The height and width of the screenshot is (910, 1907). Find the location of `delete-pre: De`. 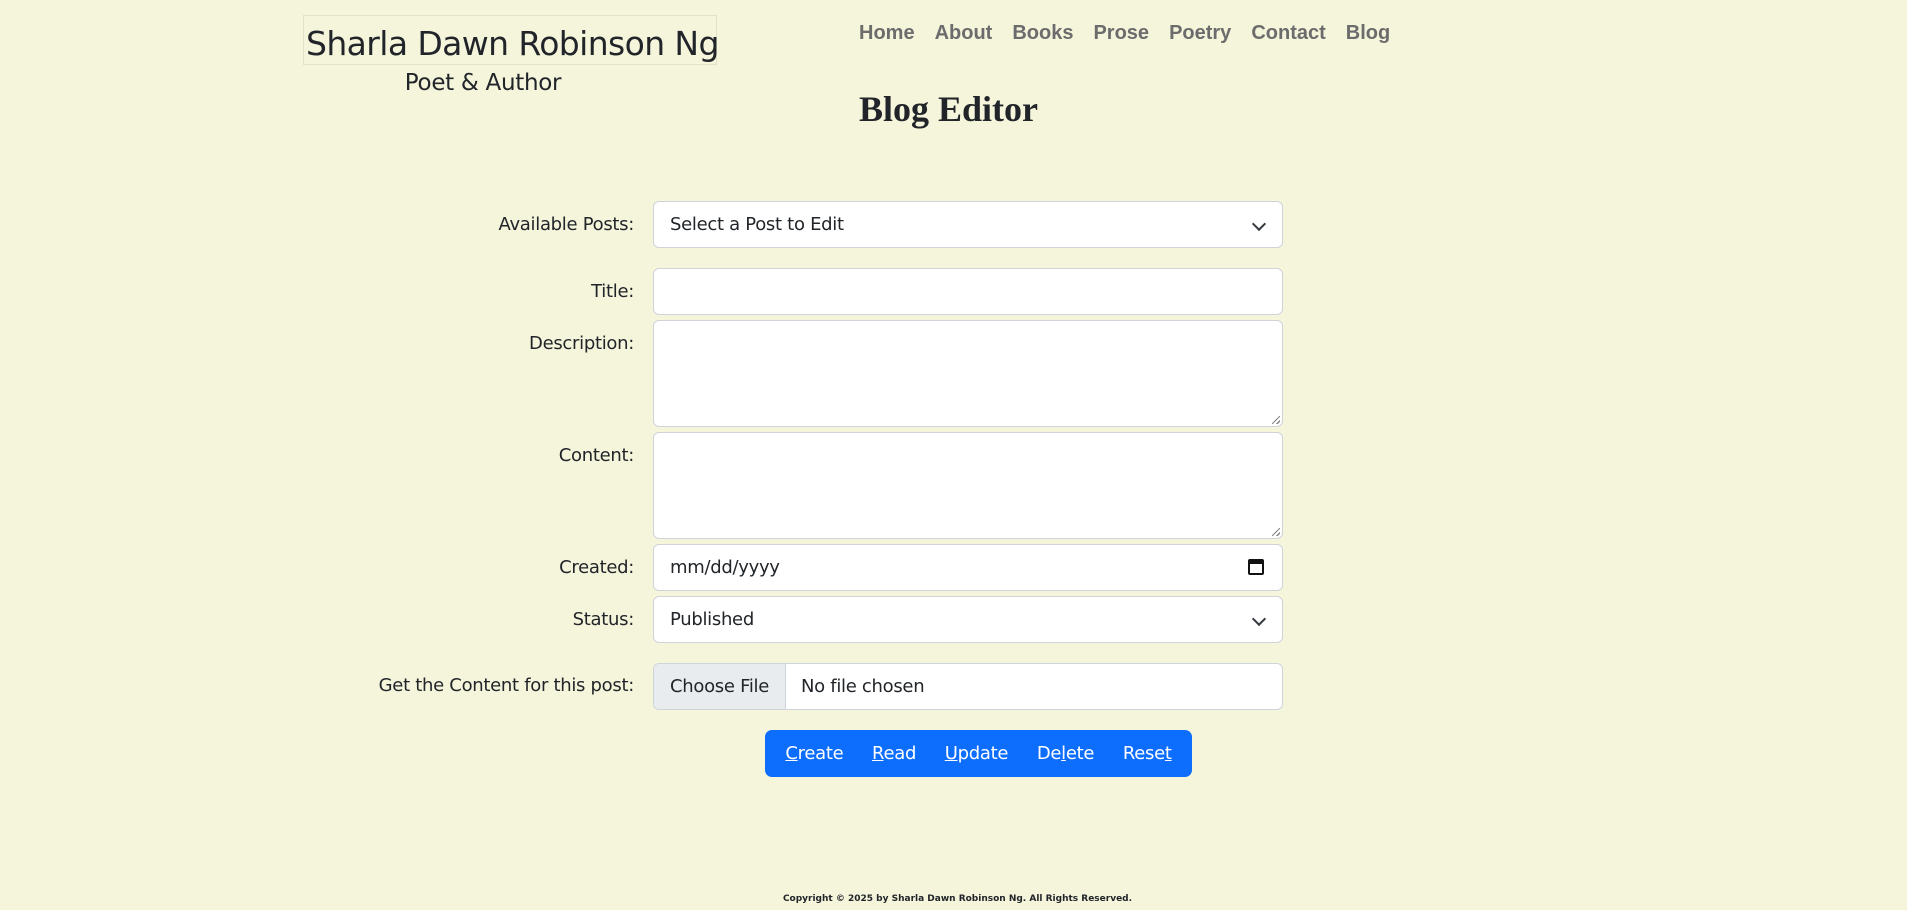

delete-pre: De is located at coordinates (1049, 753).